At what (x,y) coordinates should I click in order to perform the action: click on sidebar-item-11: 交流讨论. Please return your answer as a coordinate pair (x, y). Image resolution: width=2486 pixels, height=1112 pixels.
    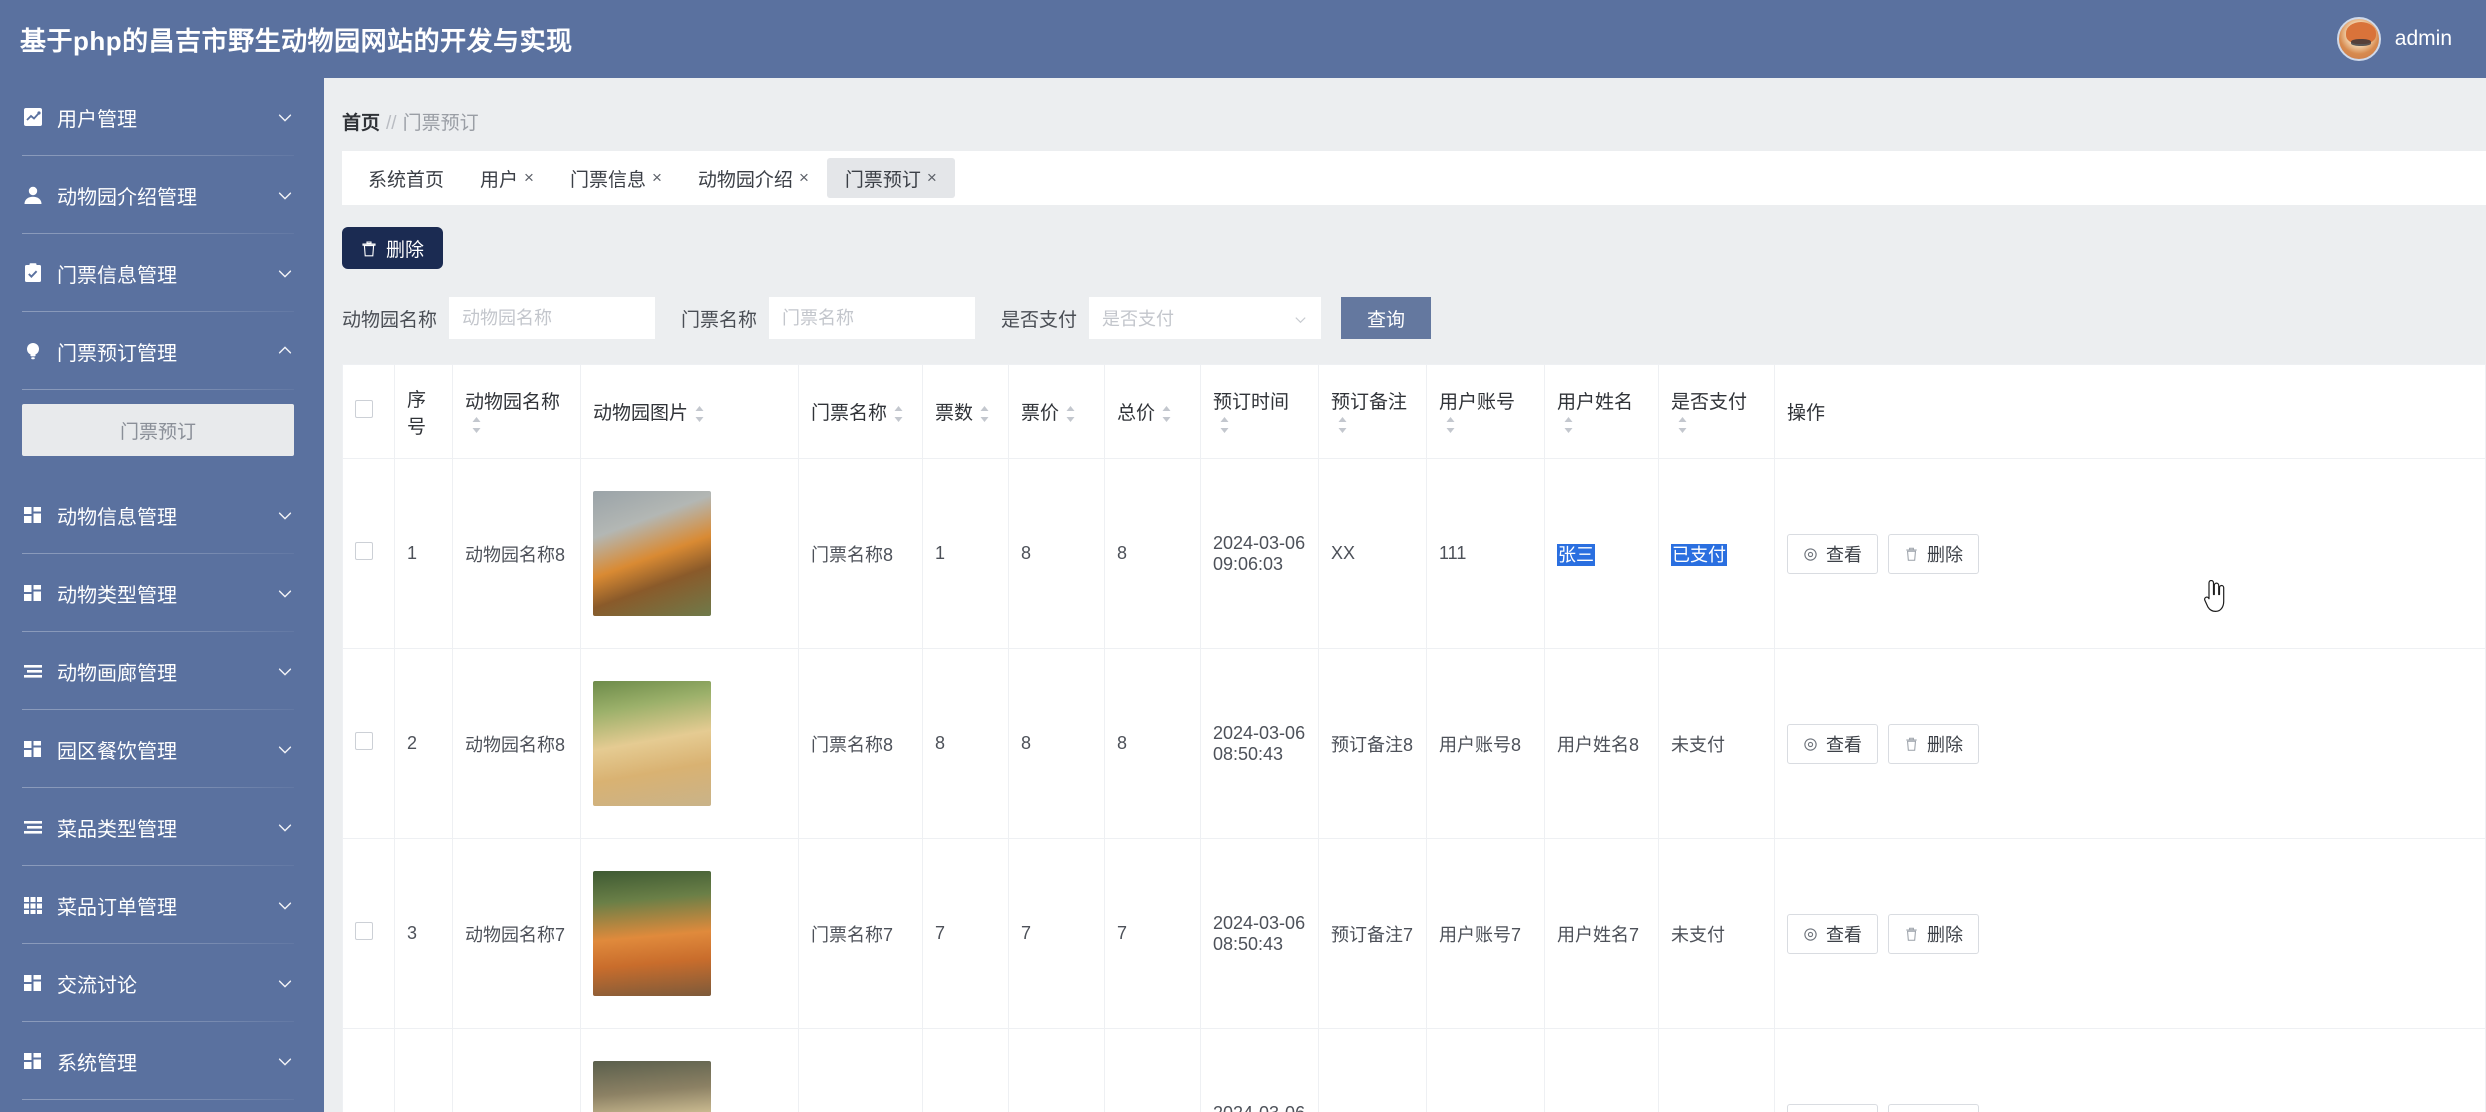
    Looking at the image, I should click on (162, 983).